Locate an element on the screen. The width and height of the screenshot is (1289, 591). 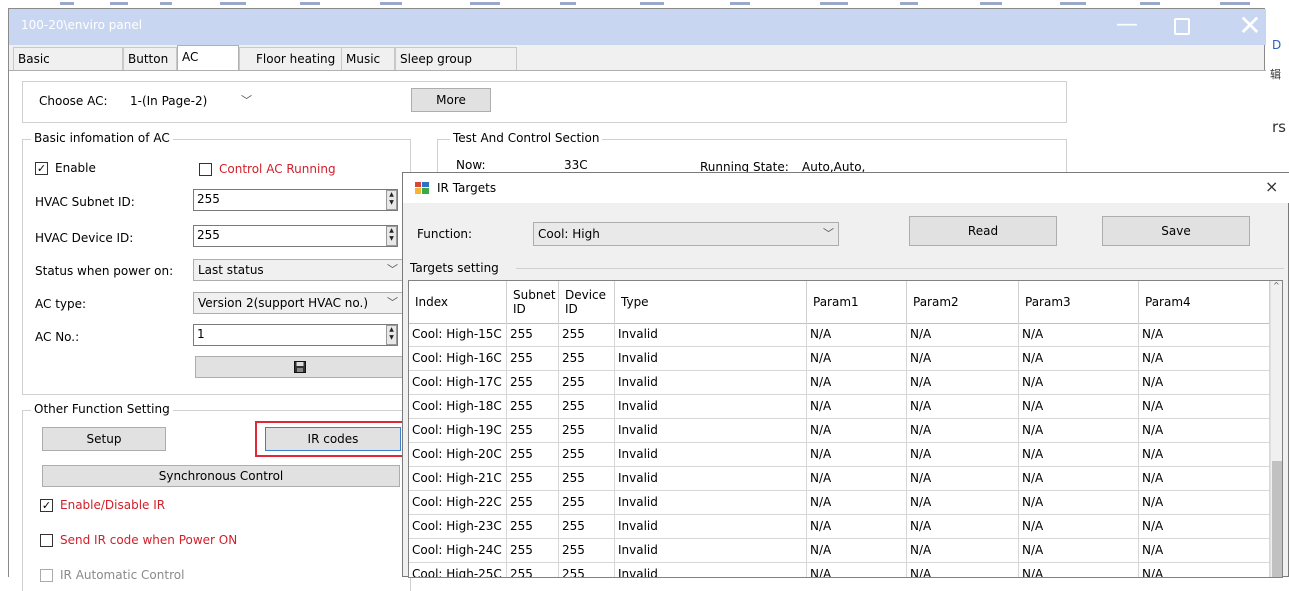
dialog-close-button: × is located at coordinates (1271, 186).